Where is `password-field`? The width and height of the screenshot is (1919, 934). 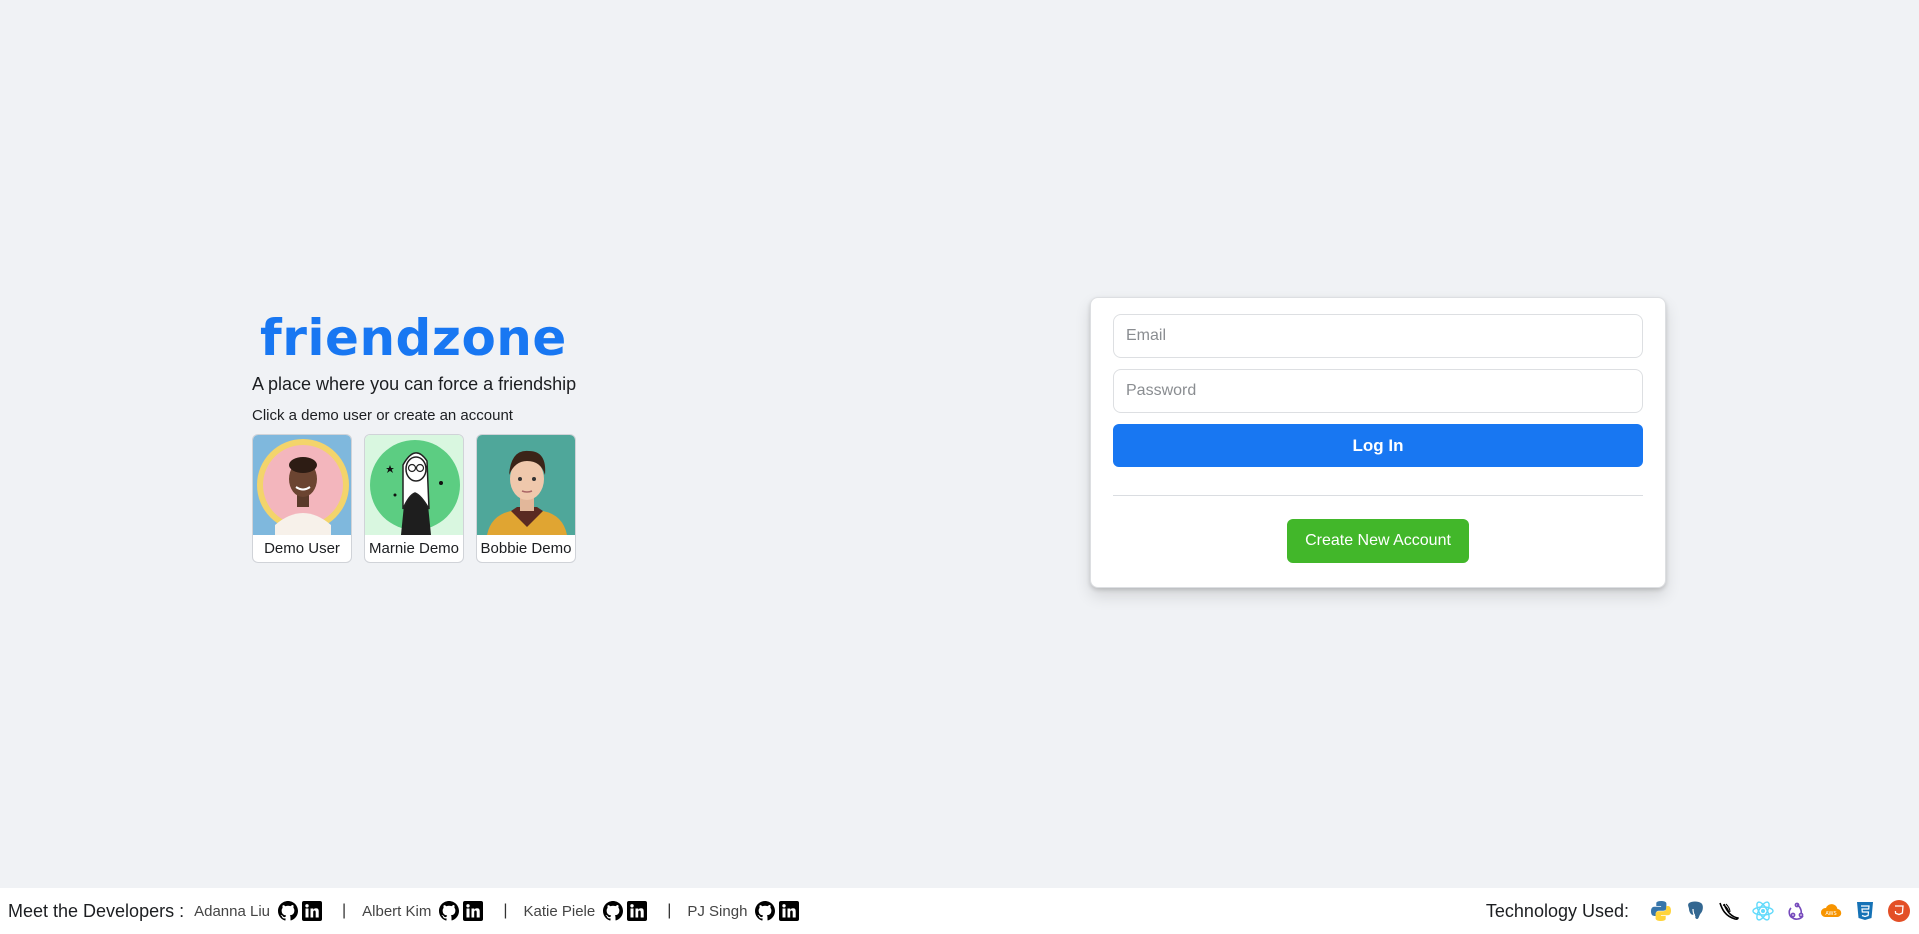 password-field is located at coordinates (1378, 391).